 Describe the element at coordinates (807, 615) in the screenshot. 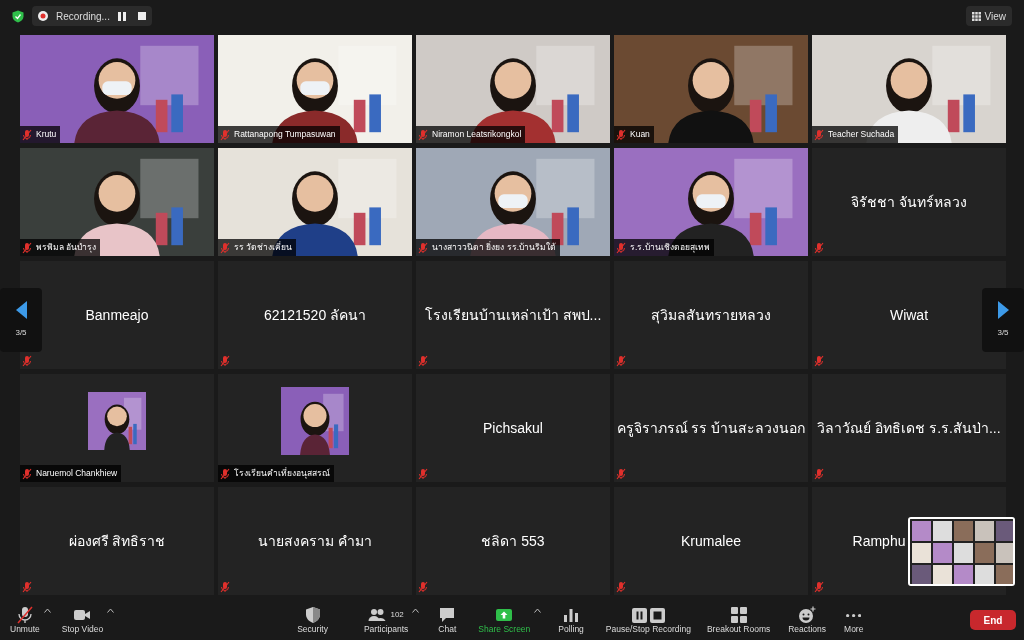

I see `smiley-icon` at that location.